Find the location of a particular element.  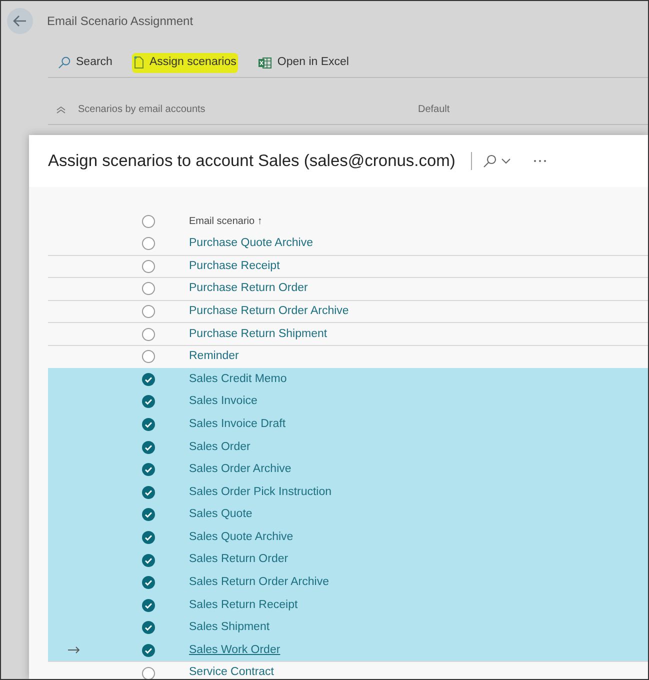

table-row: Sales Shipment is located at coordinates (348, 627).